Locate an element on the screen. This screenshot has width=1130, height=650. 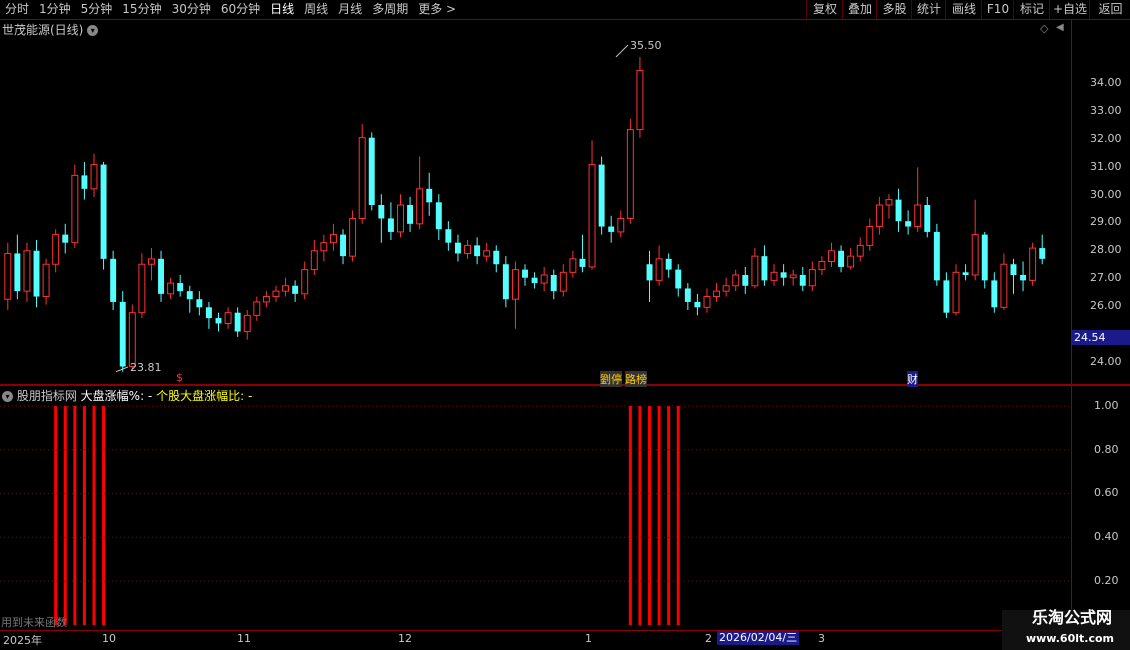
panel-separator is located at coordinates (565, 385).